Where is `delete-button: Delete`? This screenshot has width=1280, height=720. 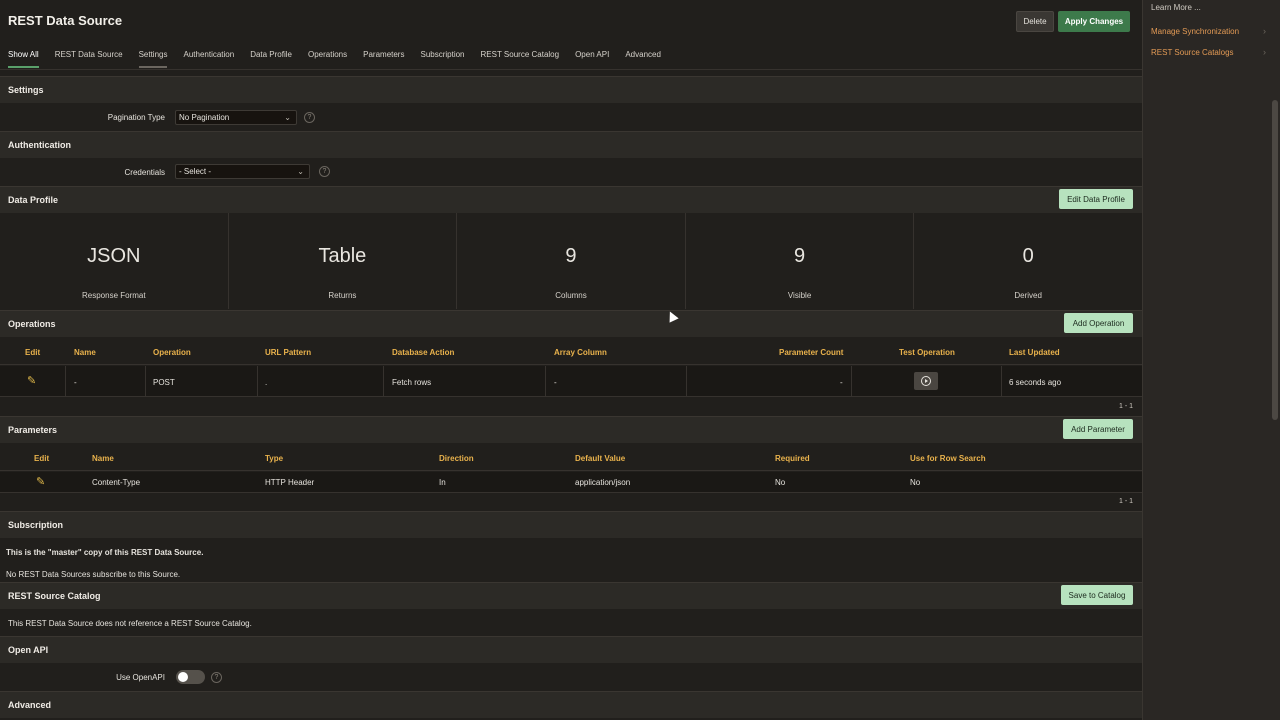 delete-button: Delete is located at coordinates (1035, 21).